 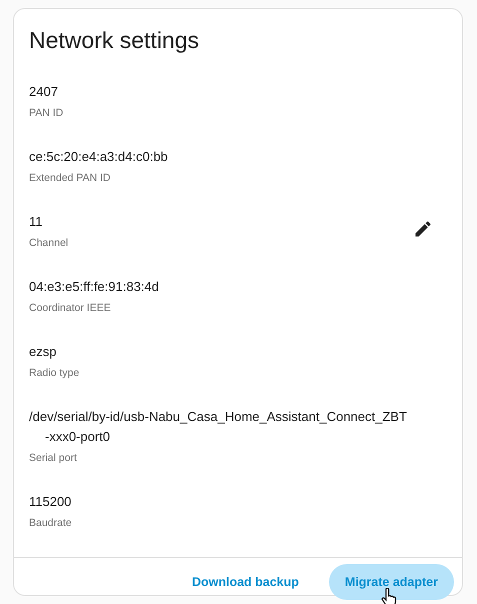 What do you see at coordinates (51, 523) in the screenshot?
I see `field-label: Baudrate` at bounding box center [51, 523].